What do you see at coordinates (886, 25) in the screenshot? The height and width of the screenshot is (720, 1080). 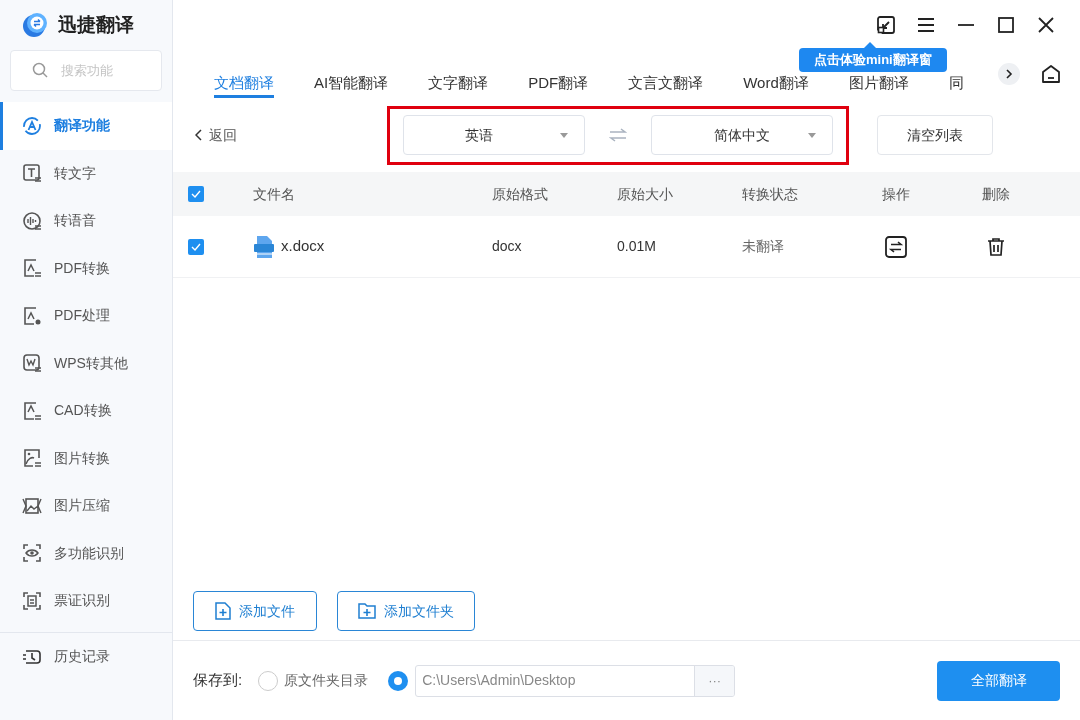 I see `mini-window-icon` at bounding box center [886, 25].